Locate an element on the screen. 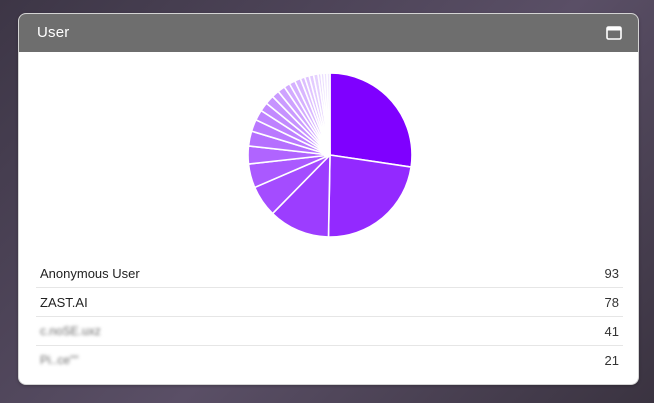  user-count-cell: 41 is located at coordinates (589, 331).